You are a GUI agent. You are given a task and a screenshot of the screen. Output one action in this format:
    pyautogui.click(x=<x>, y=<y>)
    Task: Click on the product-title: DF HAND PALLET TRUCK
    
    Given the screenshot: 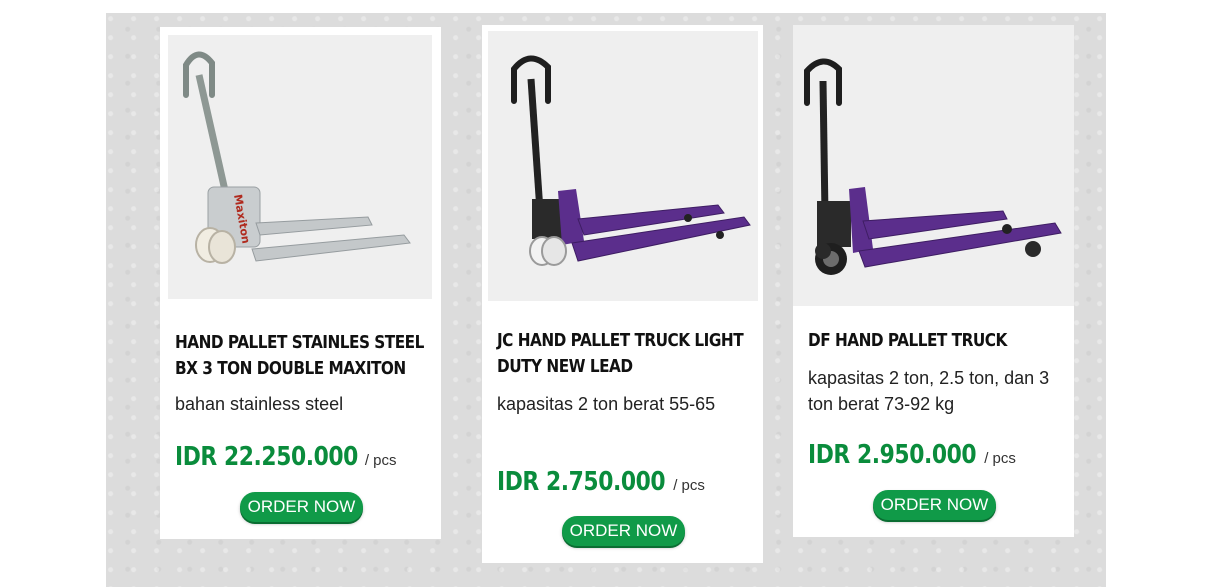 What is the action you would take?
    pyautogui.click(x=944, y=341)
    